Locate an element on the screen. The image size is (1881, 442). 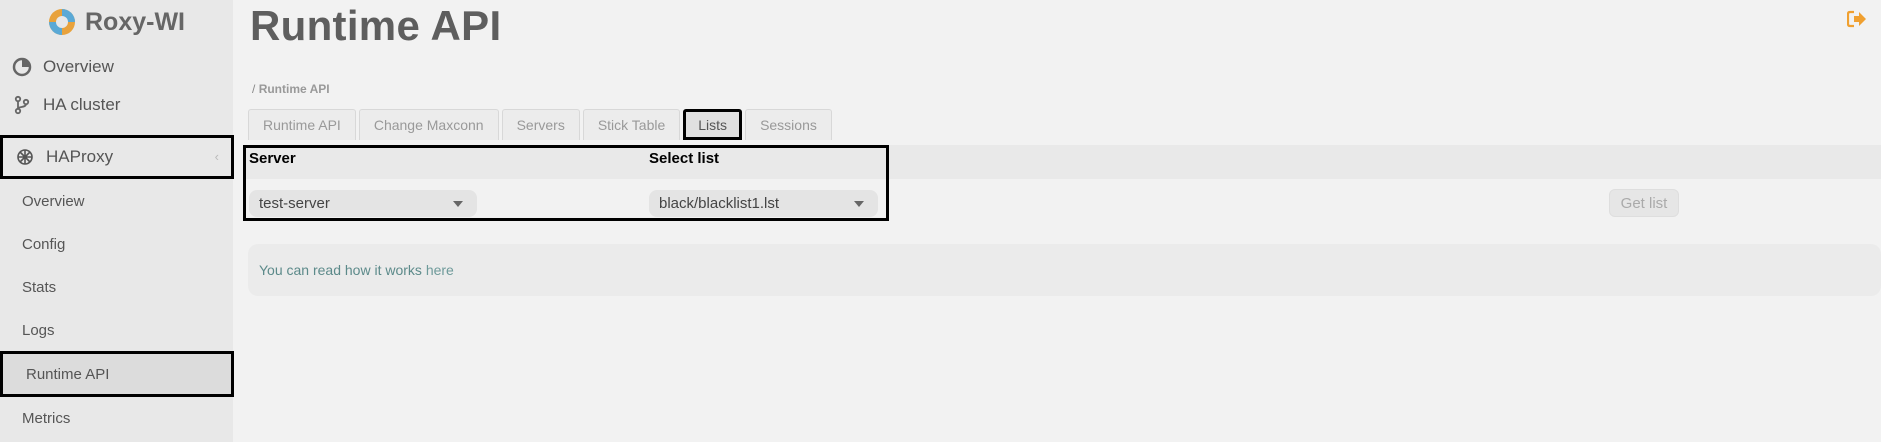
tab-lists: Lists is located at coordinates (713, 124).